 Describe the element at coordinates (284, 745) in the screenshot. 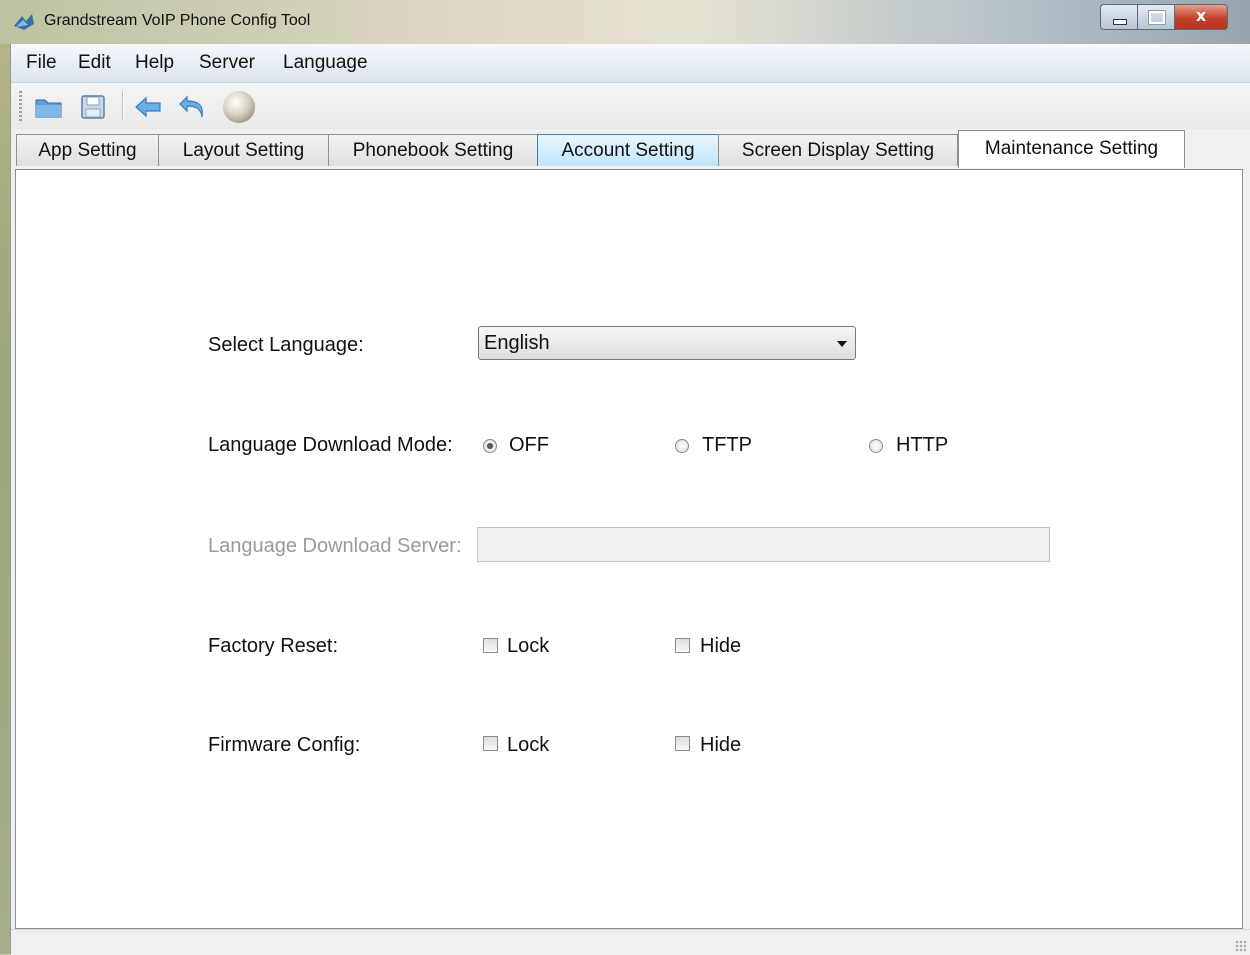

I see `firmware-config-label: Firmware Config:` at that location.